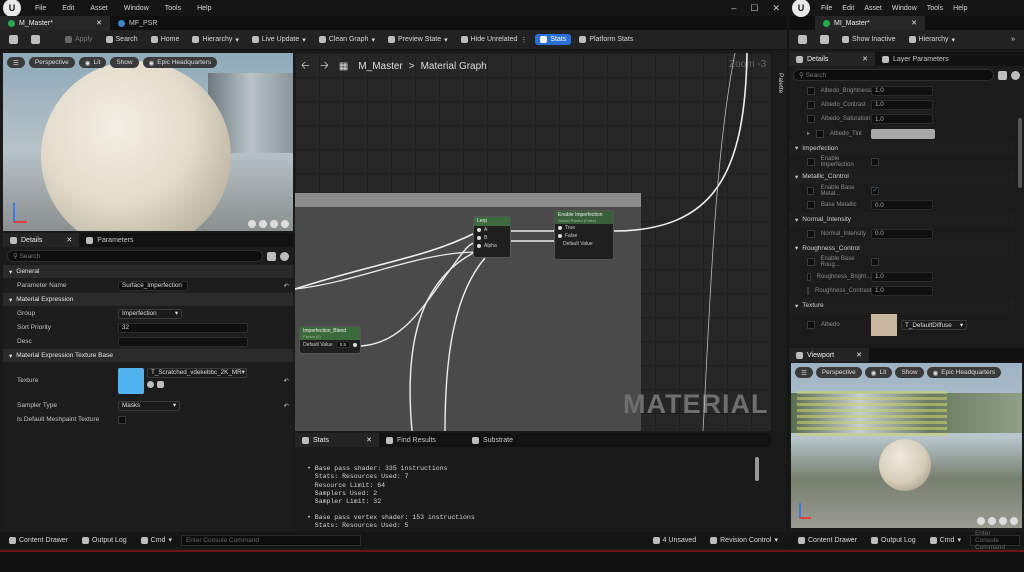  What do you see at coordinates (55, 23) in the screenshot?
I see `tab-m-master: M_Master* ✕` at bounding box center [55, 23].